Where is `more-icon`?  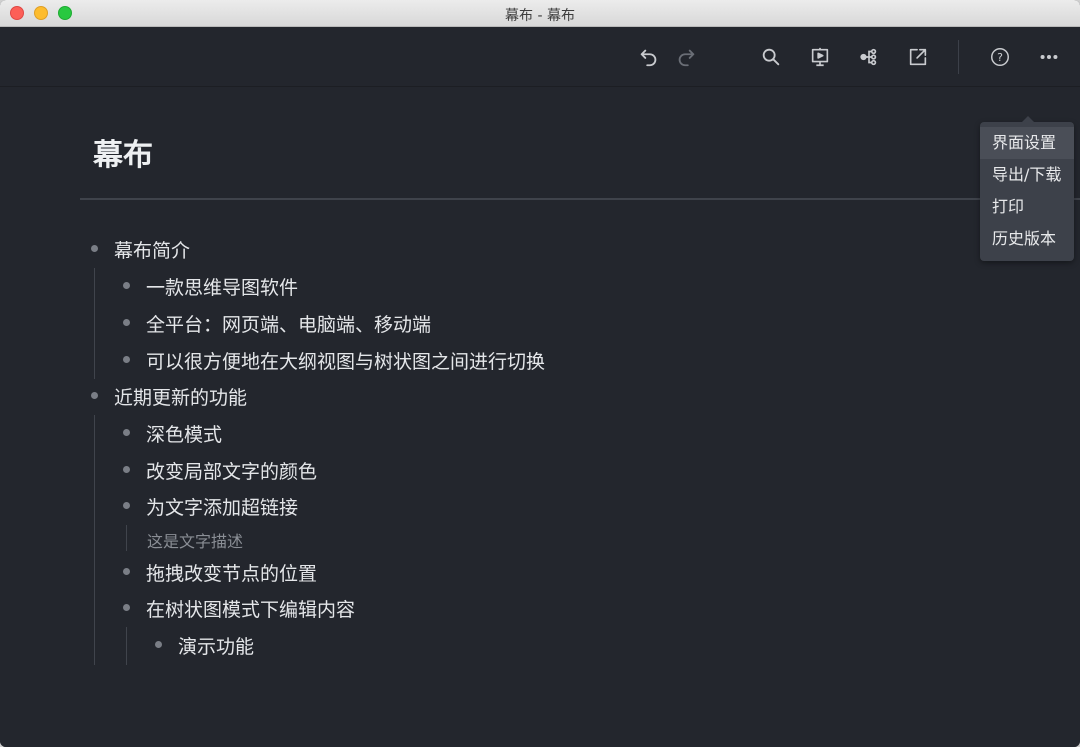 more-icon is located at coordinates (1049, 57).